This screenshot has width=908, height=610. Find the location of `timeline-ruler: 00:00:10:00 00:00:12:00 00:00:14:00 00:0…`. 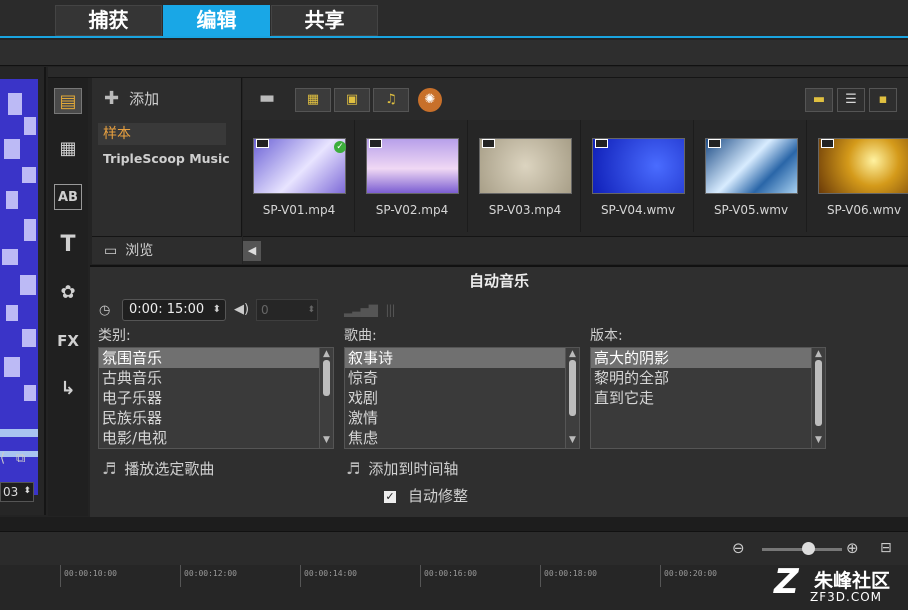

timeline-ruler: 00:00:10:00 00:00:12:00 00:00:14:00 00:0… is located at coordinates (454, 587).